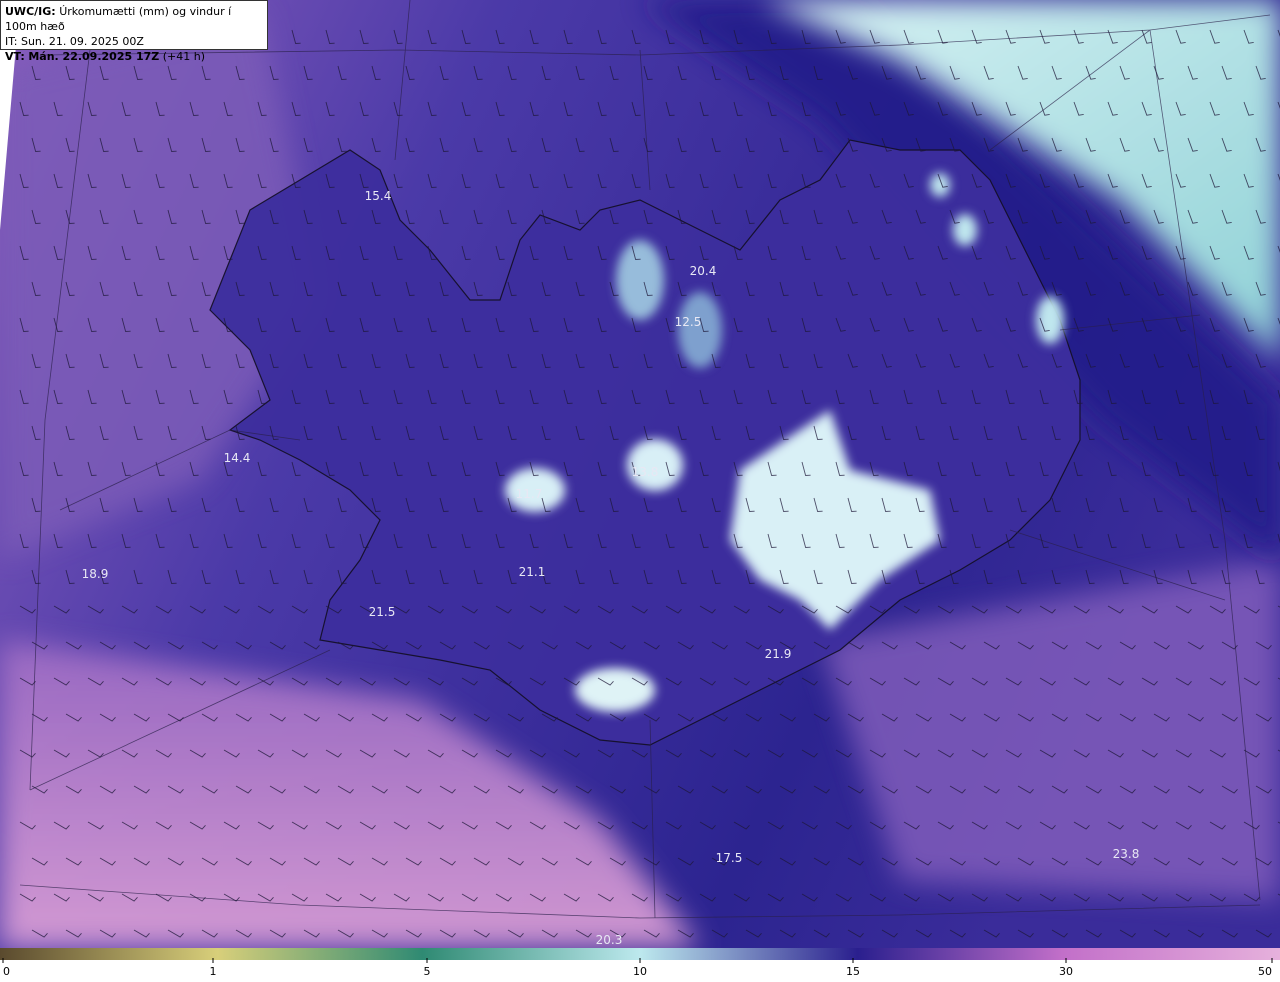  What do you see at coordinates (15, 56) in the screenshot?
I see `valid-label: VT:` at bounding box center [15, 56].